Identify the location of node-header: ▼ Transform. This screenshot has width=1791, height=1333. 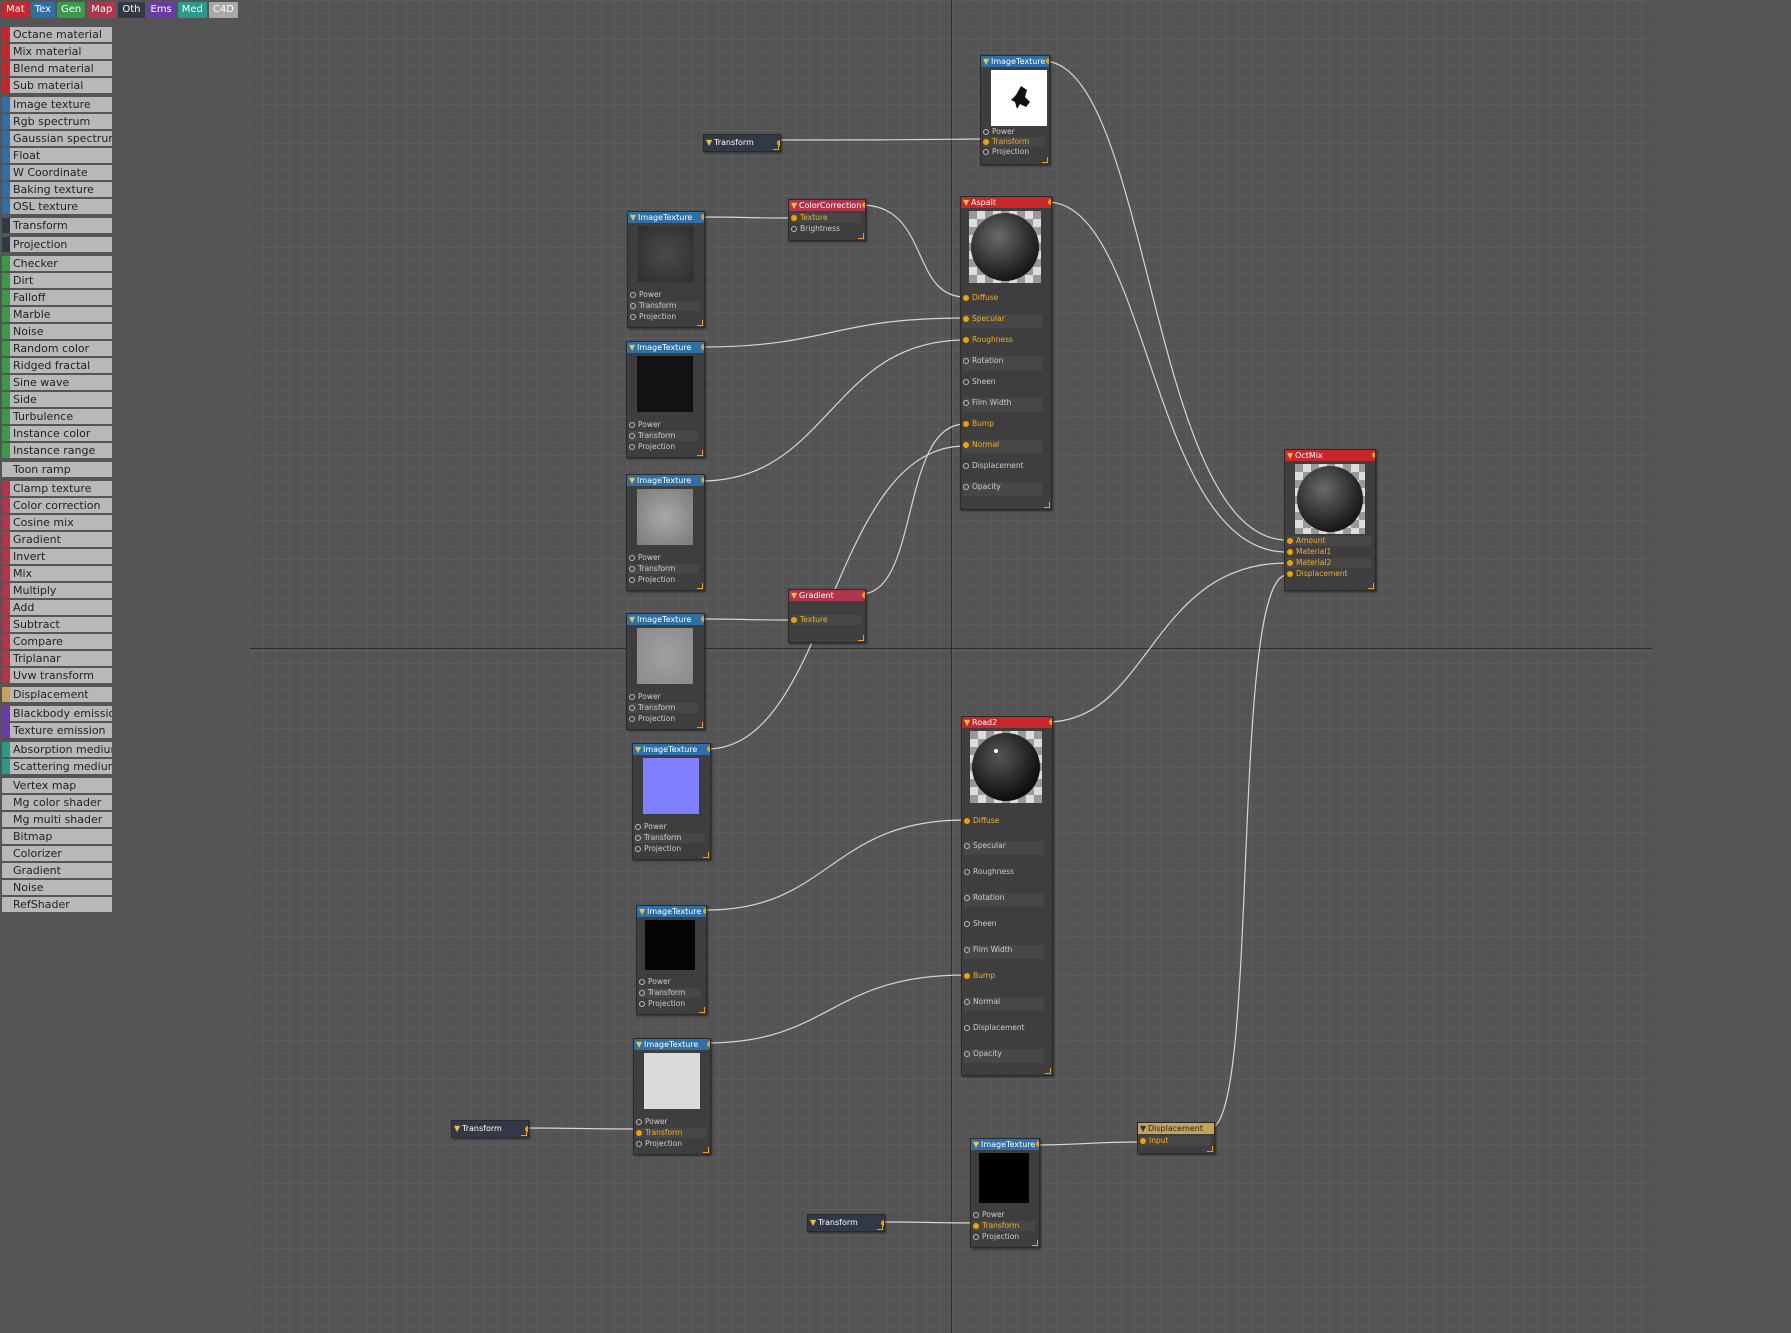
(742, 143).